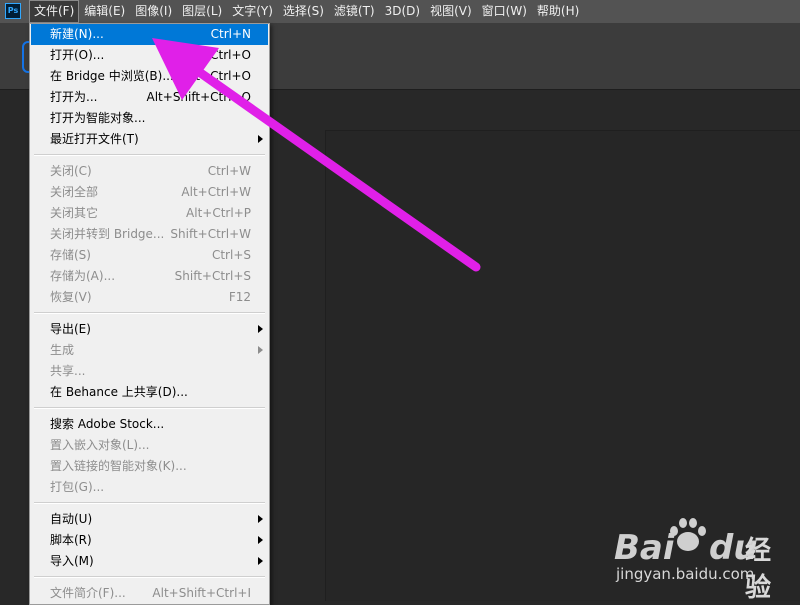 The width and height of the screenshot is (800, 605). What do you see at coordinates (149, 329) in the screenshot?
I see `menu-item-export: 导出(E)` at bounding box center [149, 329].